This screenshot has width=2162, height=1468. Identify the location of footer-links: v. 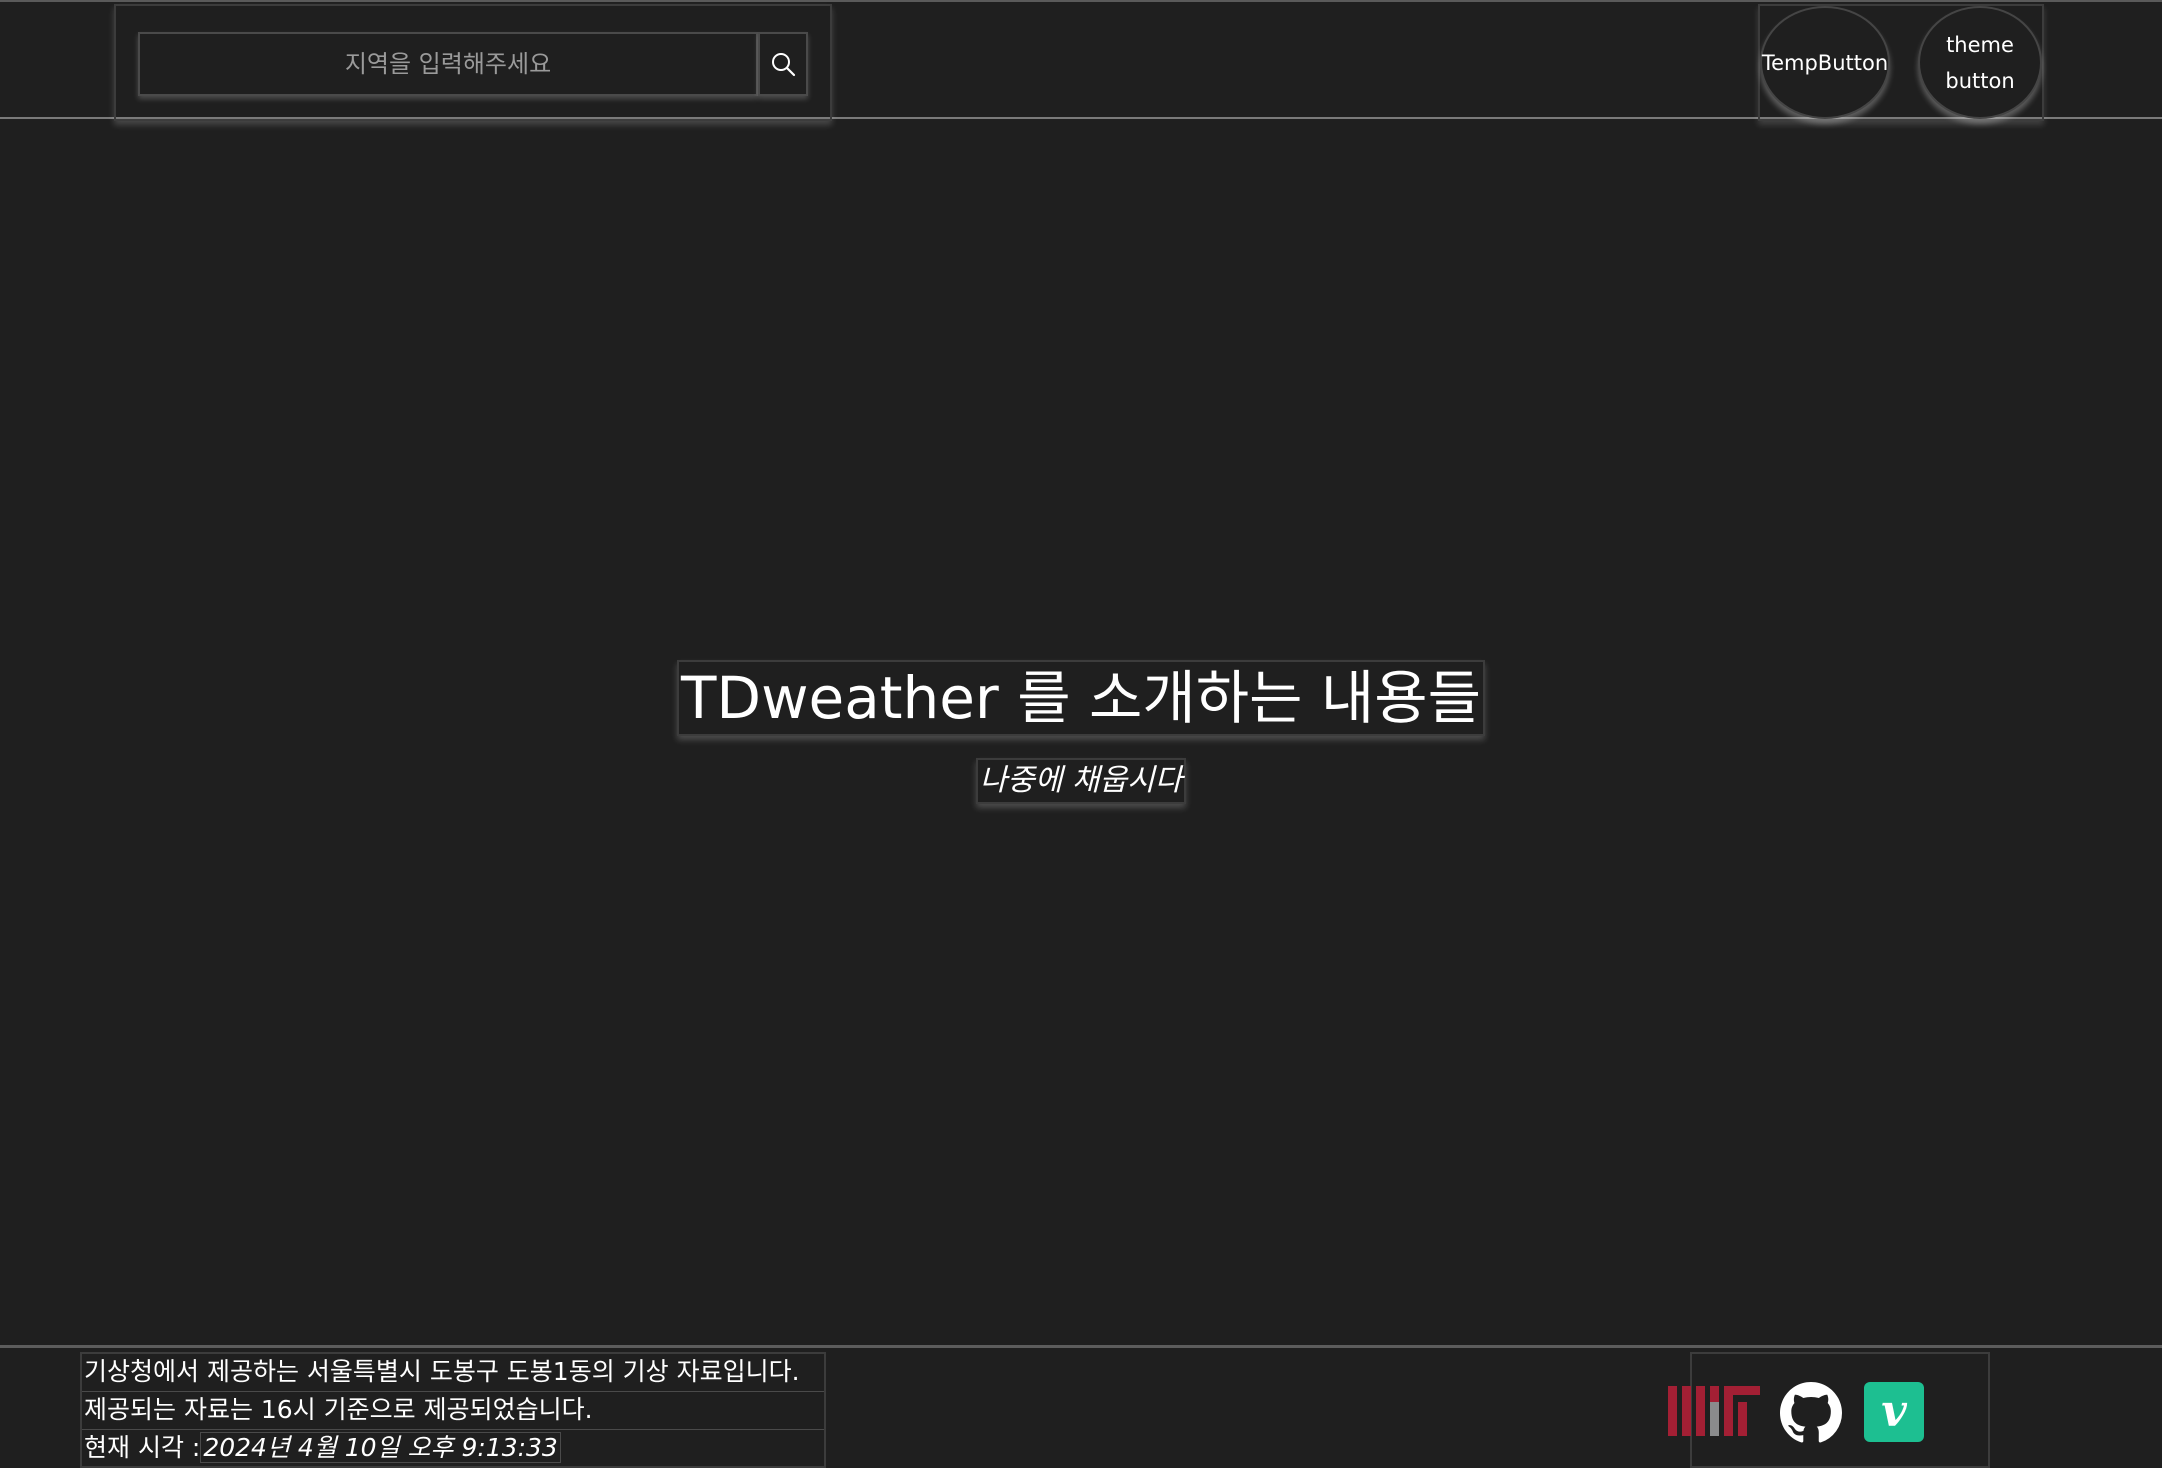
(1829, 1410).